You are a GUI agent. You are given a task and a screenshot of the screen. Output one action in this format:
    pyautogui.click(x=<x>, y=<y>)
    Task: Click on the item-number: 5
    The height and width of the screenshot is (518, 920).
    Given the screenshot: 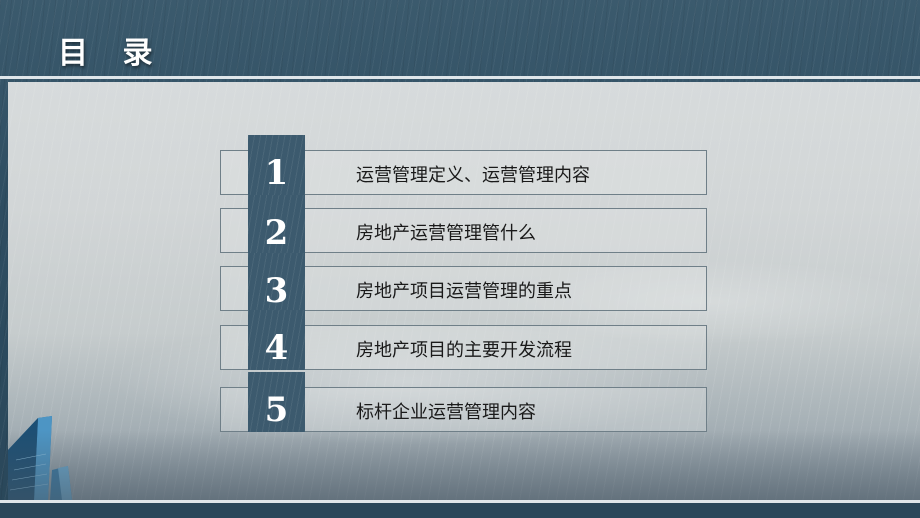 What is the action you would take?
    pyautogui.click(x=276, y=410)
    